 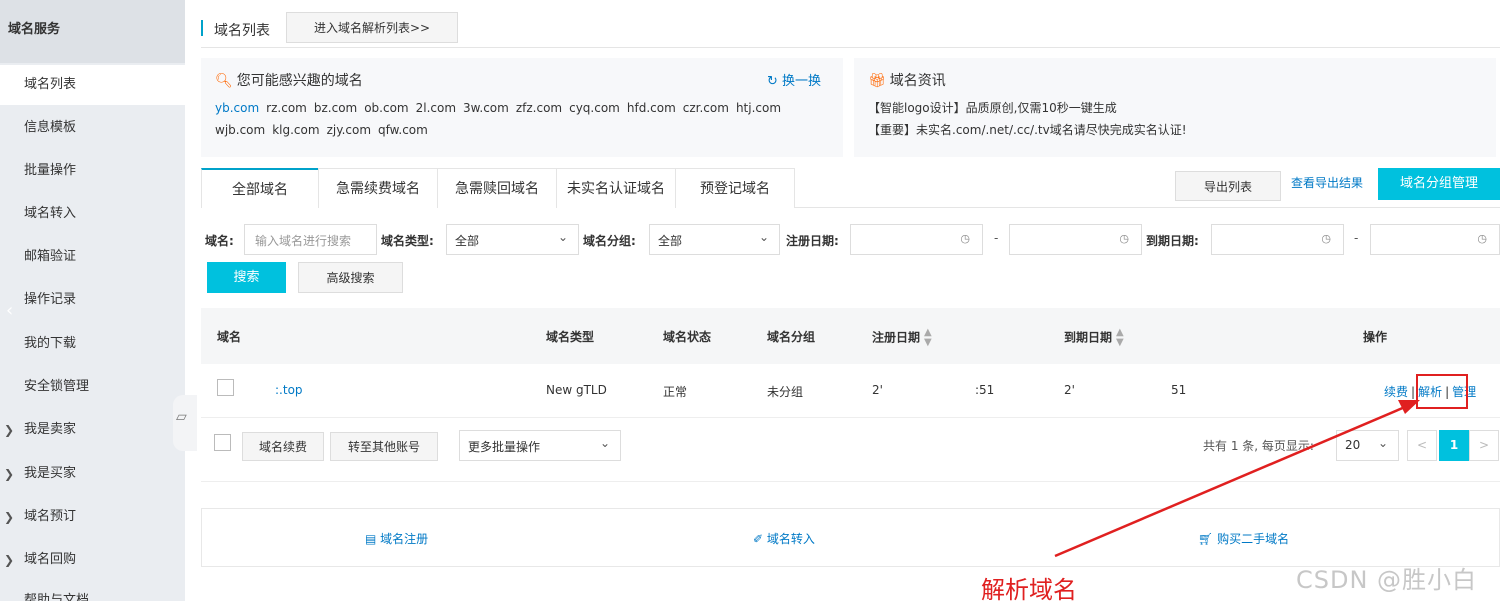 What do you see at coordinates (1175, 130) in the screenshot?
I see `news-item: 【重要】未实名.com/.net/.cc/.tv域名请尽快完成实名认证!` at bounding box center [1175, 130].